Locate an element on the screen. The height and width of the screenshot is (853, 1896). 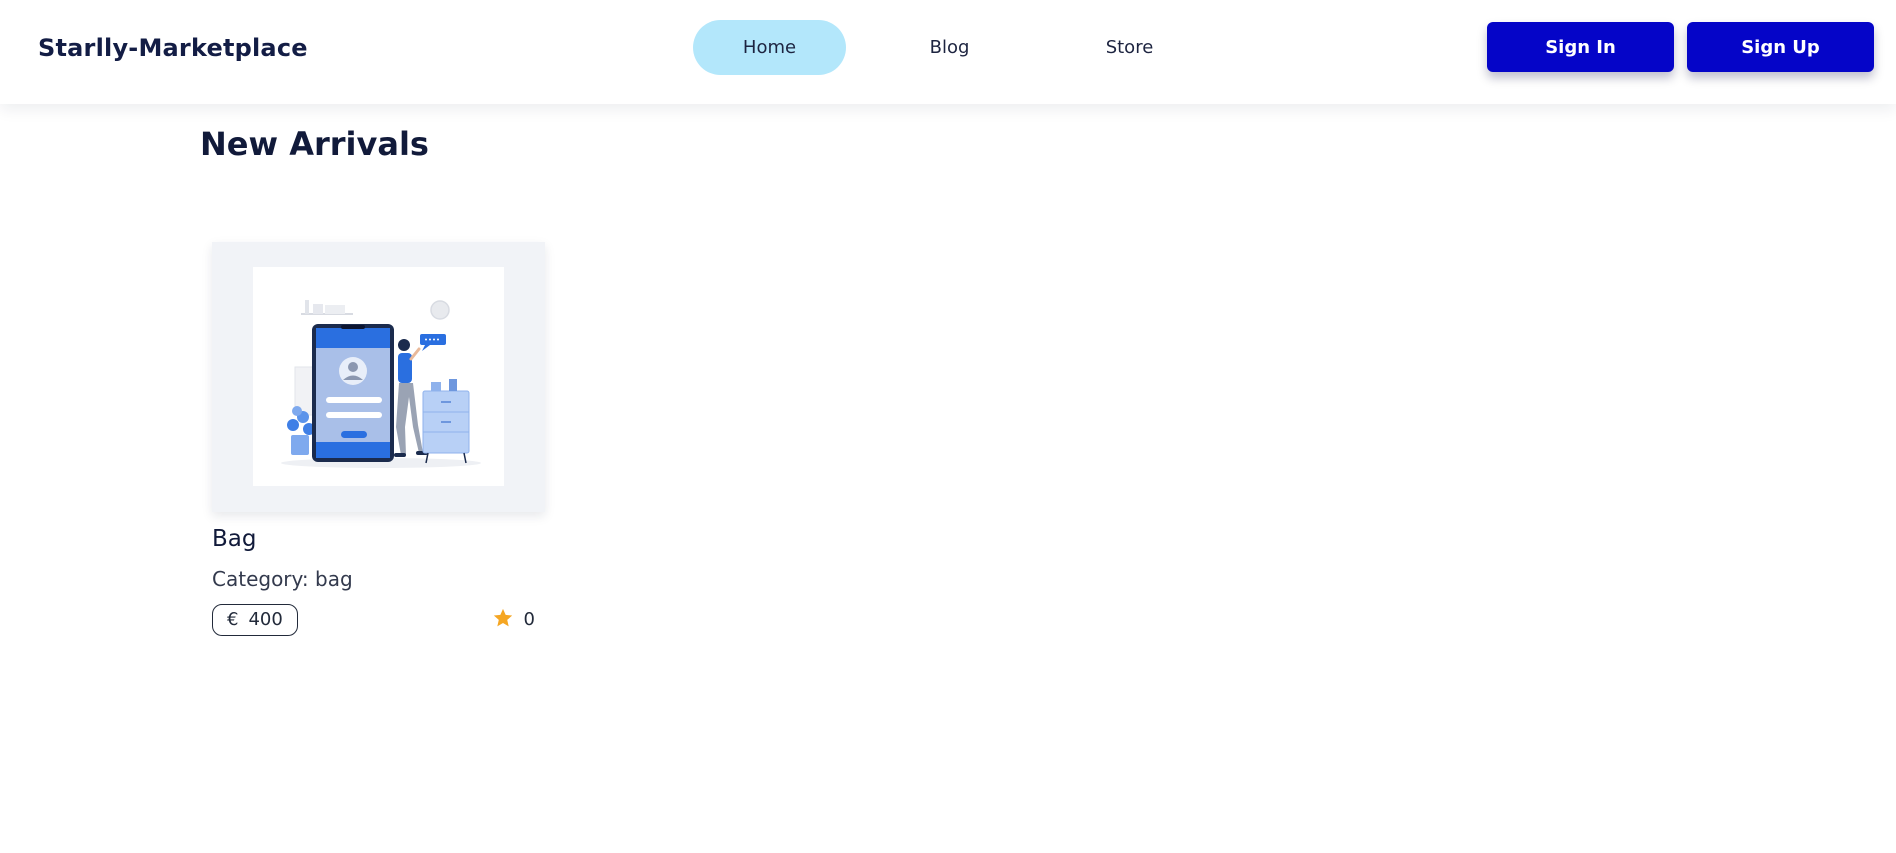
price-badge: €400 is located at coordinates (255, 620).